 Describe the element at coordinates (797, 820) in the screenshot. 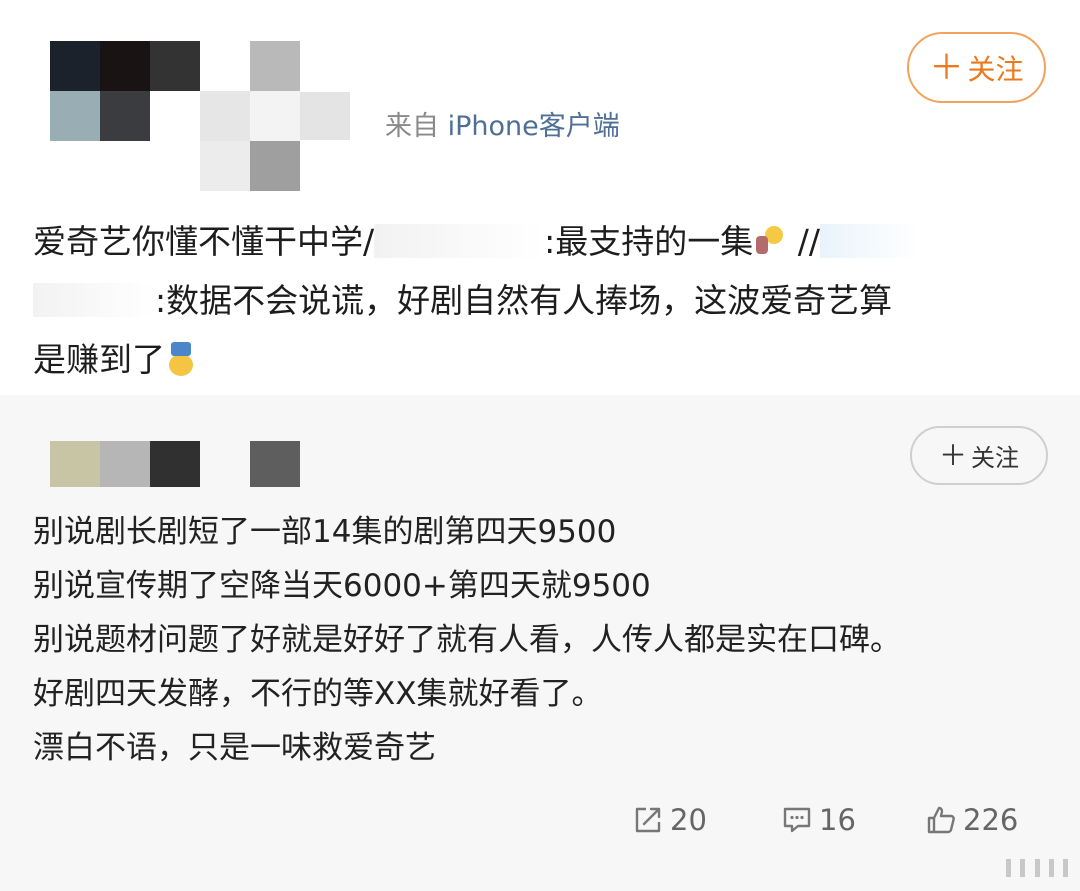

I see `comment-icon` at that location.